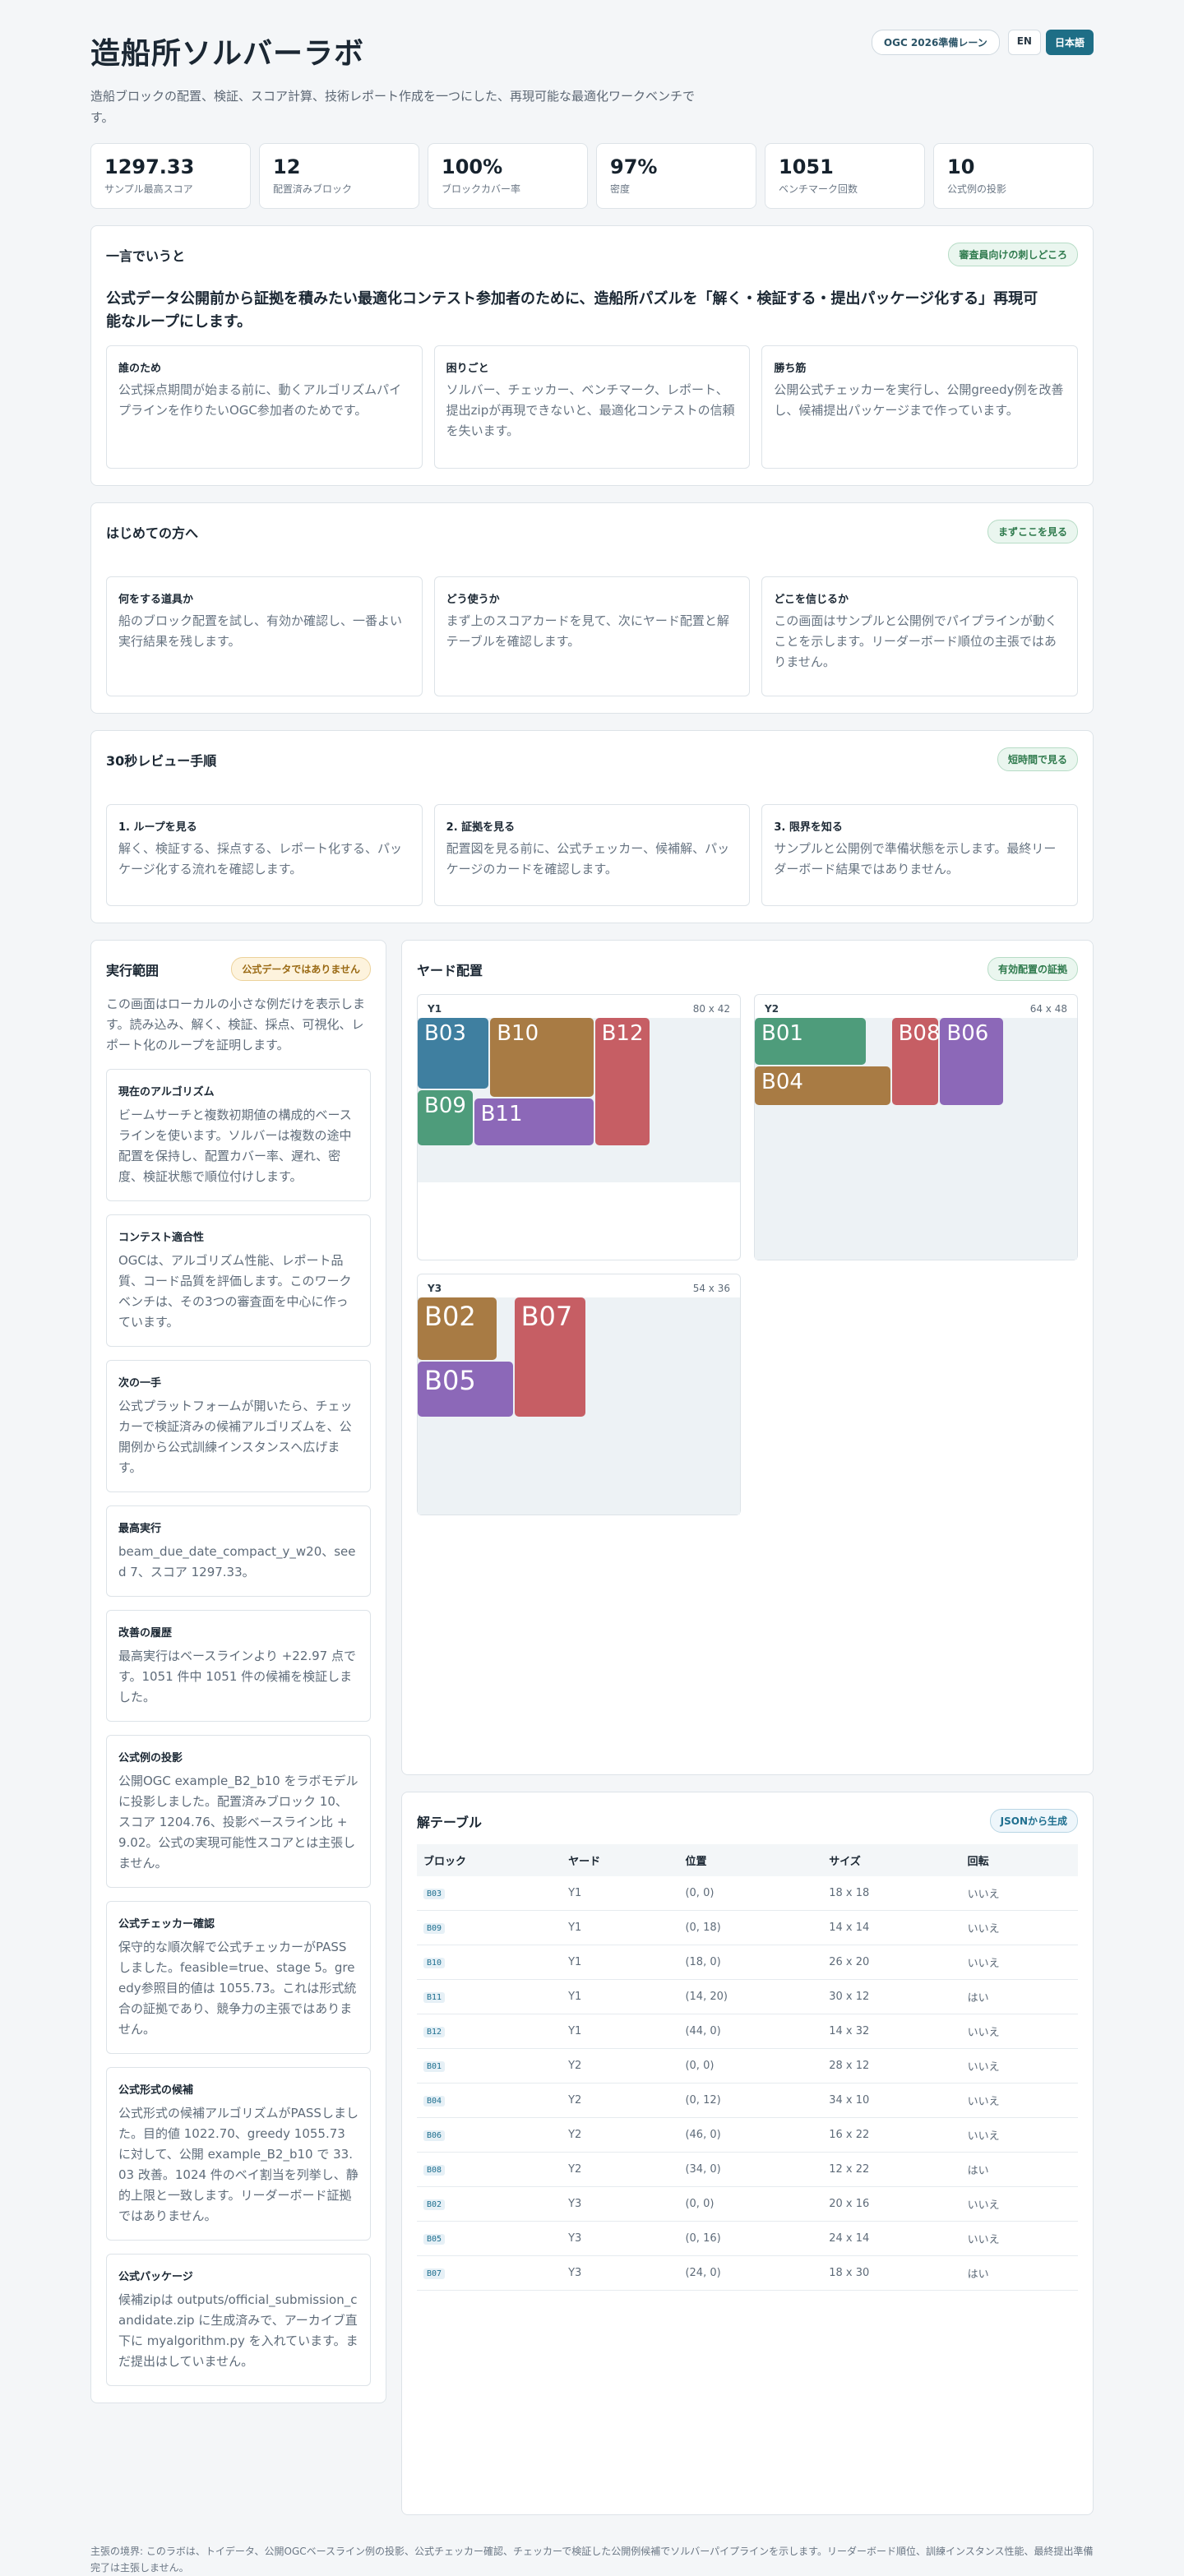 Image resolution: width=1184 pixels, height=2576 pixels. I want to click on column-header: ブロック, so click(489, 1860).